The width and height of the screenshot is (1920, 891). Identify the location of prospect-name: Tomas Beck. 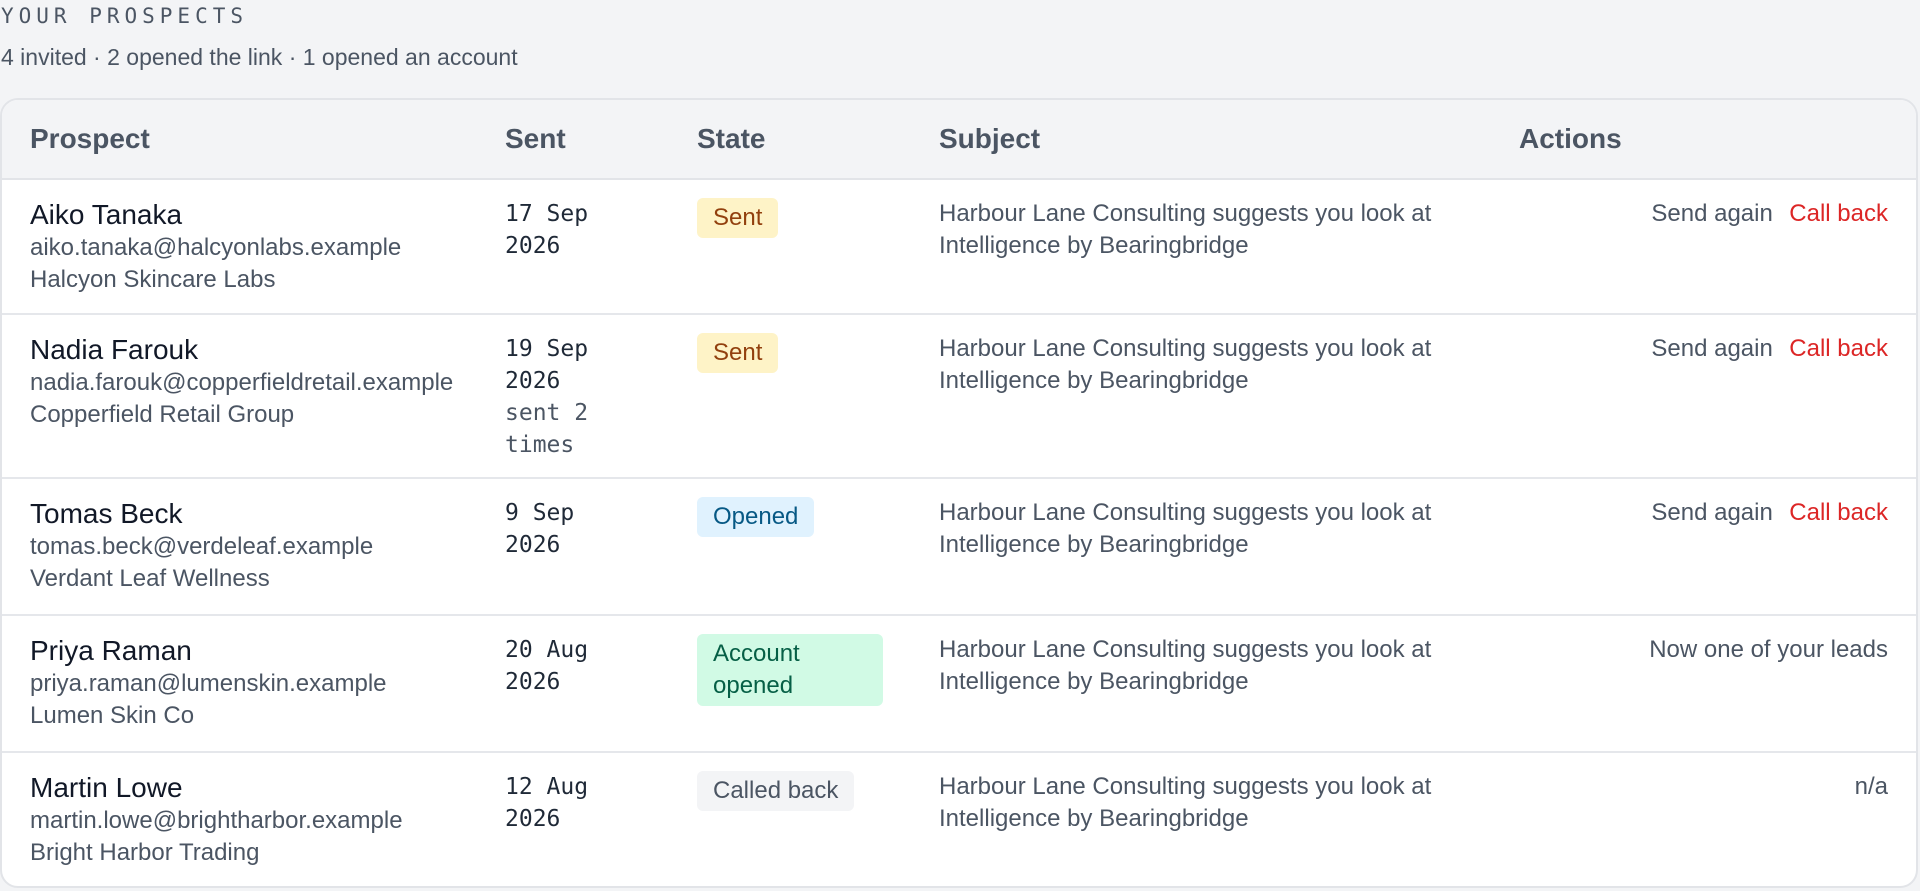
(106, 513).